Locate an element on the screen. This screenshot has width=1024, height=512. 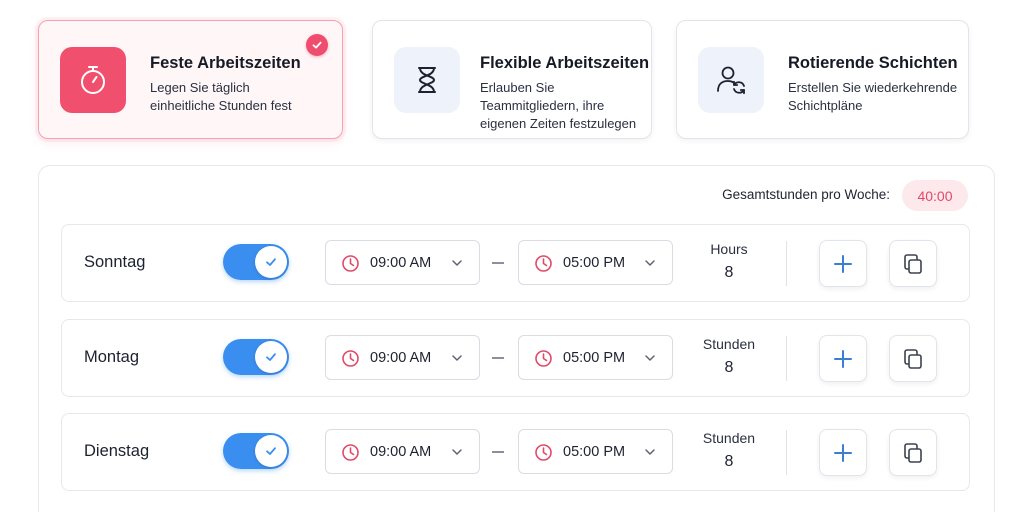
card-description-line: Legen Sie täglich is located at coordinates (200, 87).